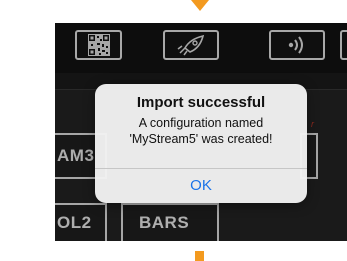 This screenshot has width=347, height=261. Describe the element at coordinates (201, 186) in the screenshot. I see `ok-button: OK` at that location.